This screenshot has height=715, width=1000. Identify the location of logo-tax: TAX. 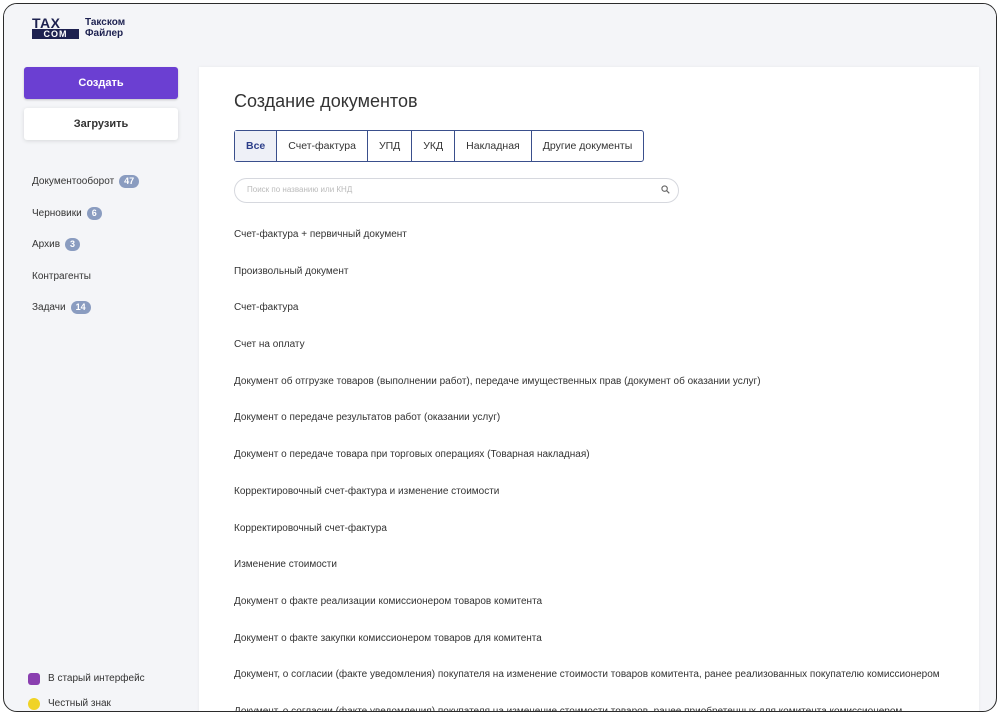
(46, 22).